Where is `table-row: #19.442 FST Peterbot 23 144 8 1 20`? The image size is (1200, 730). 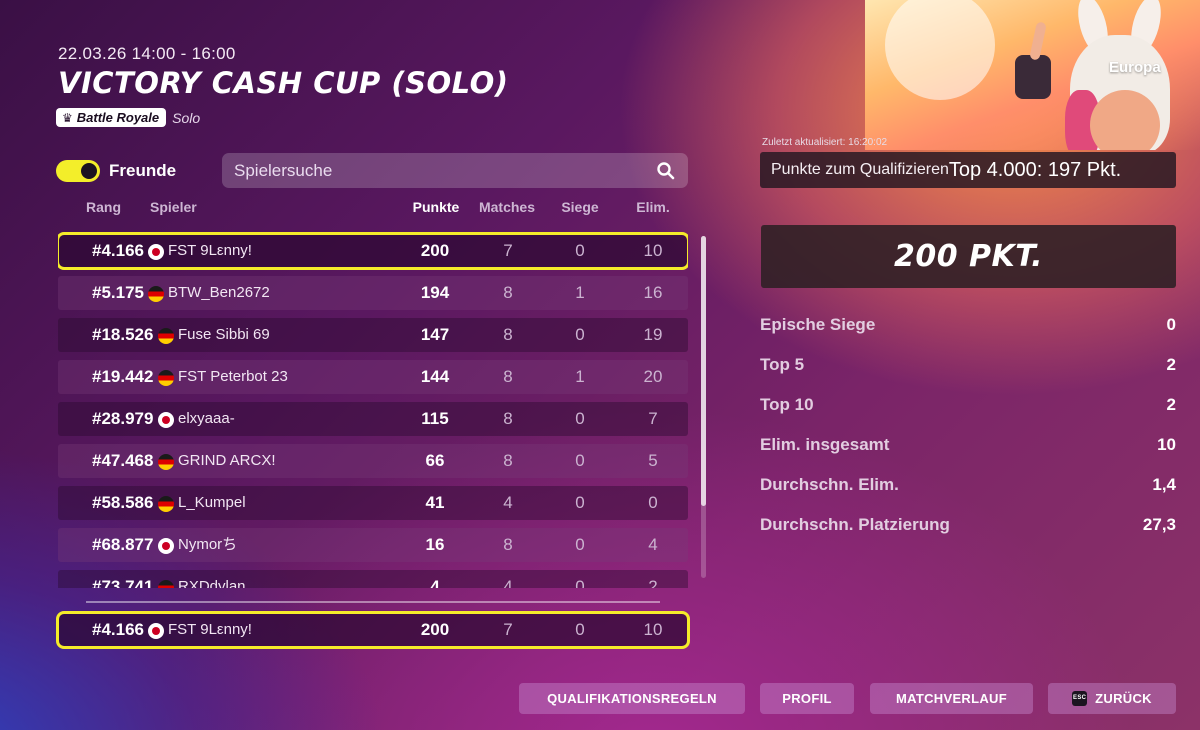 table-row: #19.442 FST Peterbot 23 144 8 1 20 is located at coordinates (373, 377).